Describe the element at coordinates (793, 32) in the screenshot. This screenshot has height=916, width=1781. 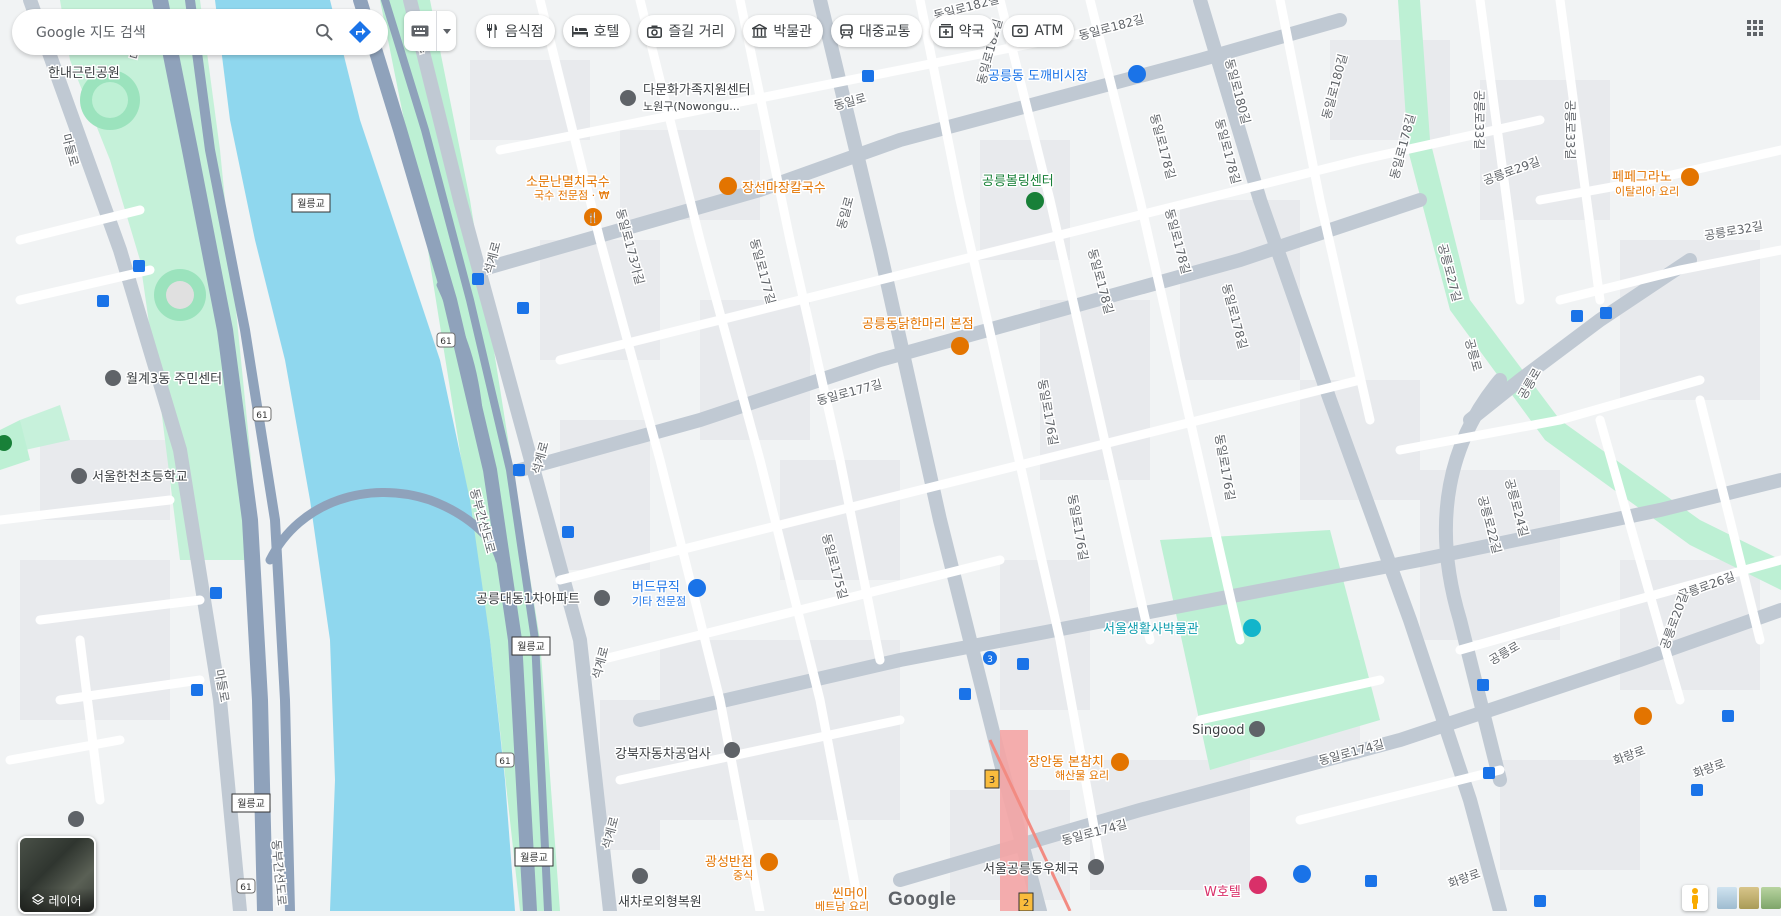
I see `chip-label: 박물관` at that location.